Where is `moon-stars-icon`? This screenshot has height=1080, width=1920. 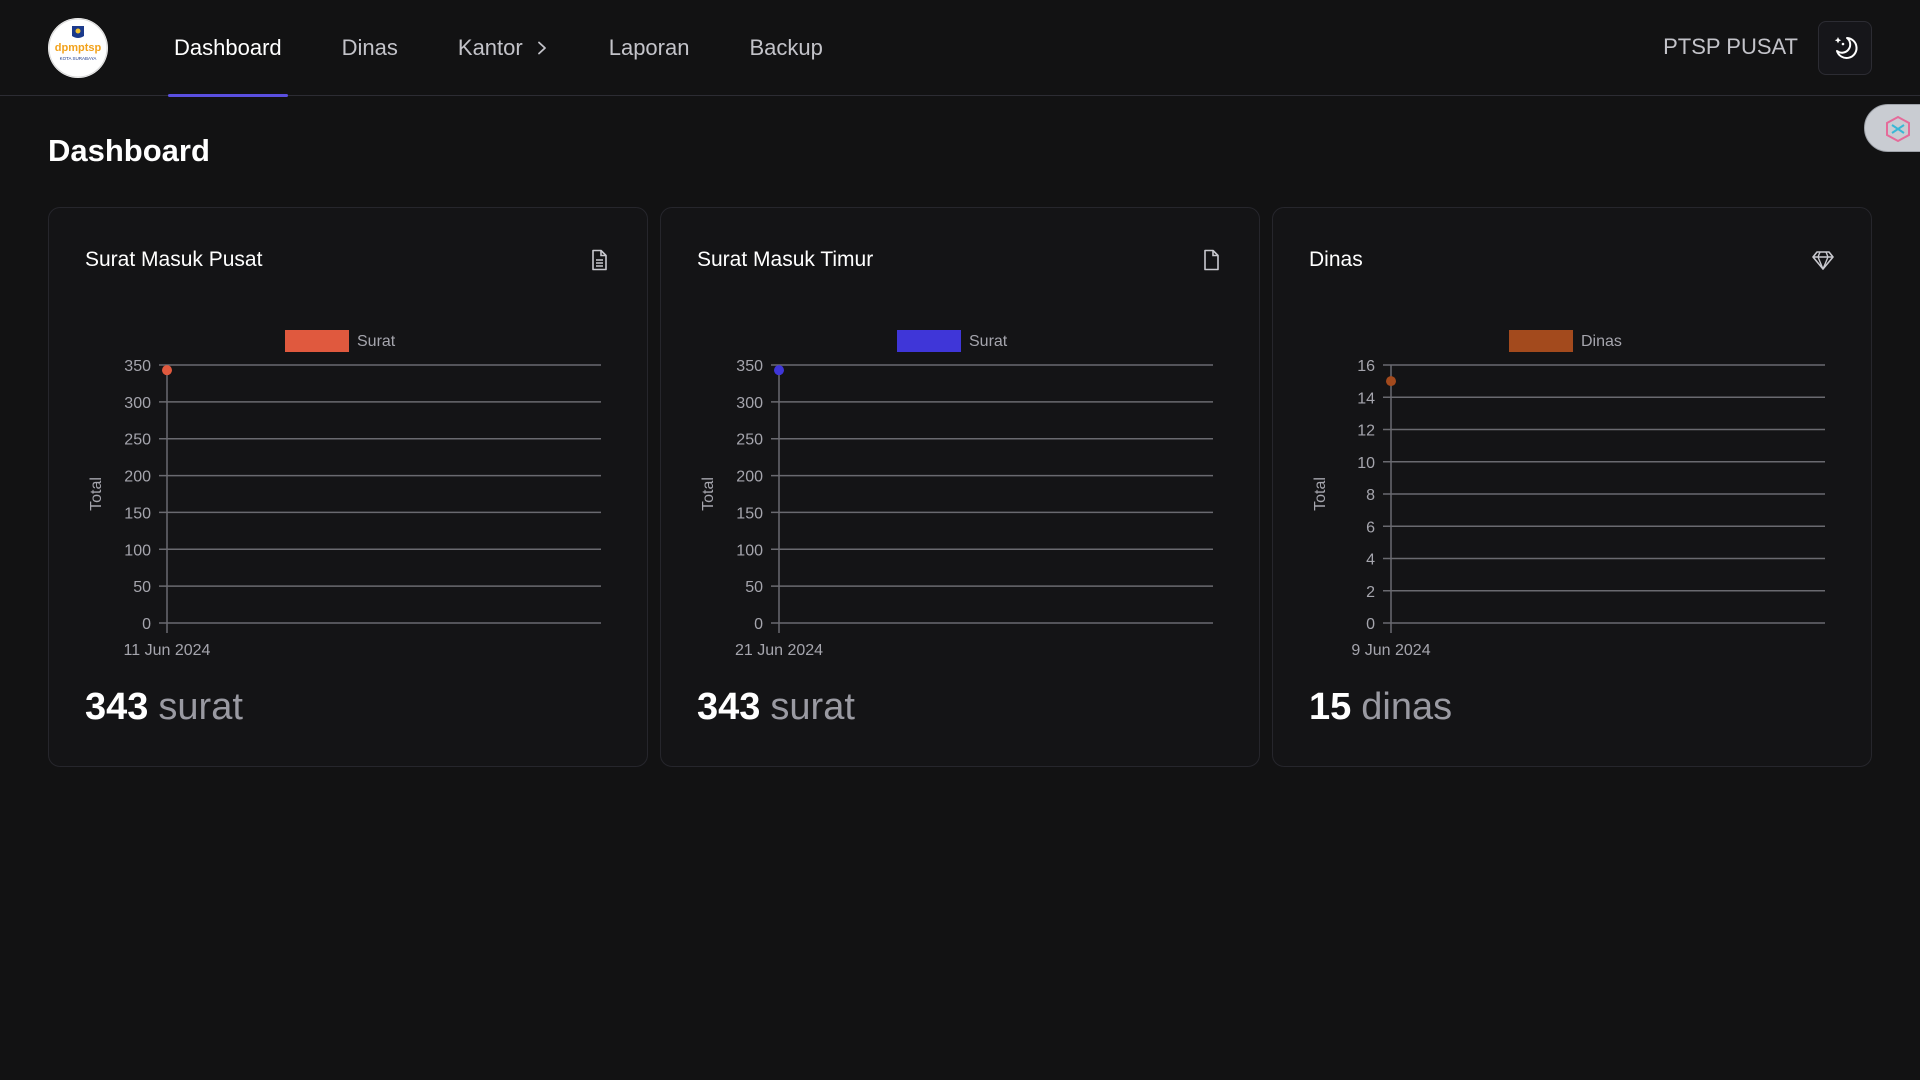
moon-stars-icon is located at coordinates (1846, 48).